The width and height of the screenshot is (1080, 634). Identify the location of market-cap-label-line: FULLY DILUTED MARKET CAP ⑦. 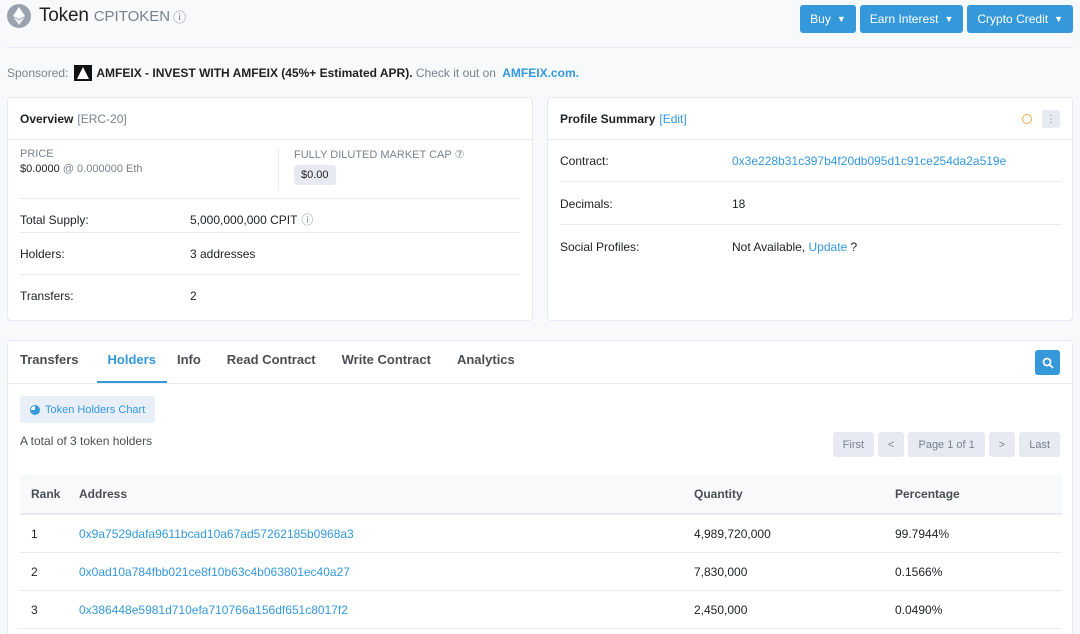
(379, 154).